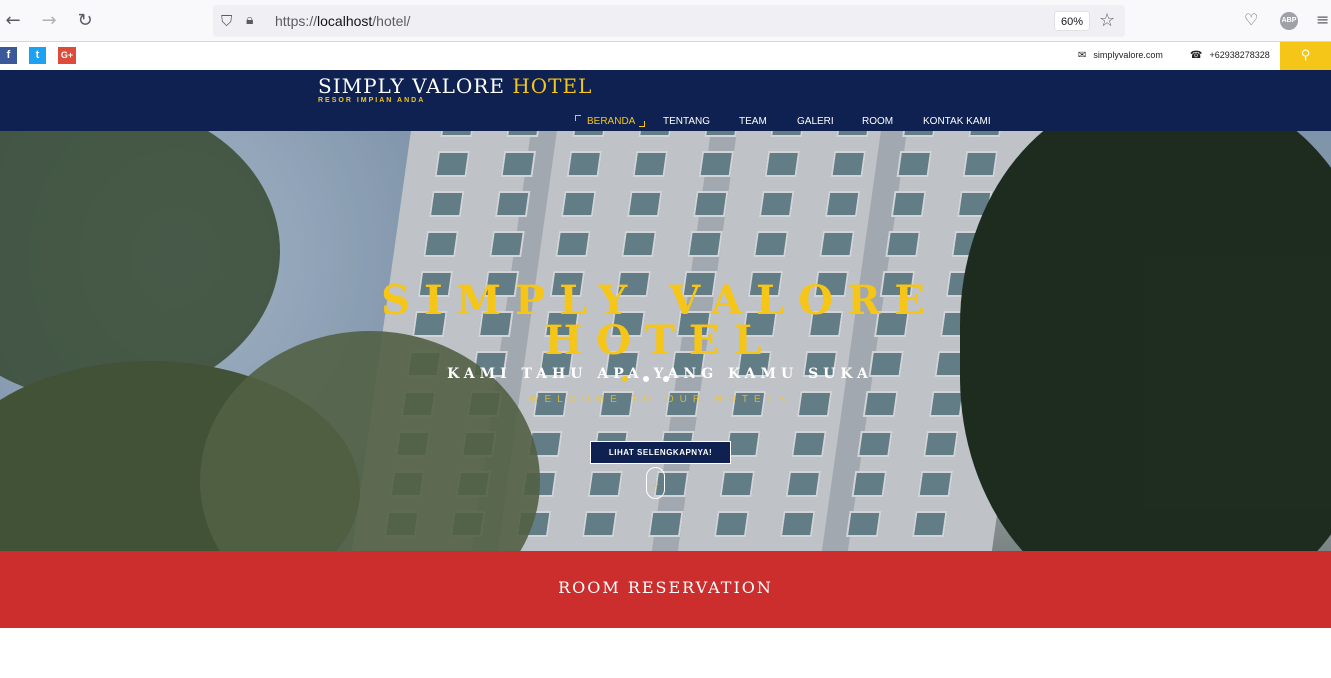  What do you see at coordinates (660, 374) in the screenshot?
I see `hero-subtitle: KAMI TAHU APA YANG KAMU SUKA` at bounding box center [660, 374].